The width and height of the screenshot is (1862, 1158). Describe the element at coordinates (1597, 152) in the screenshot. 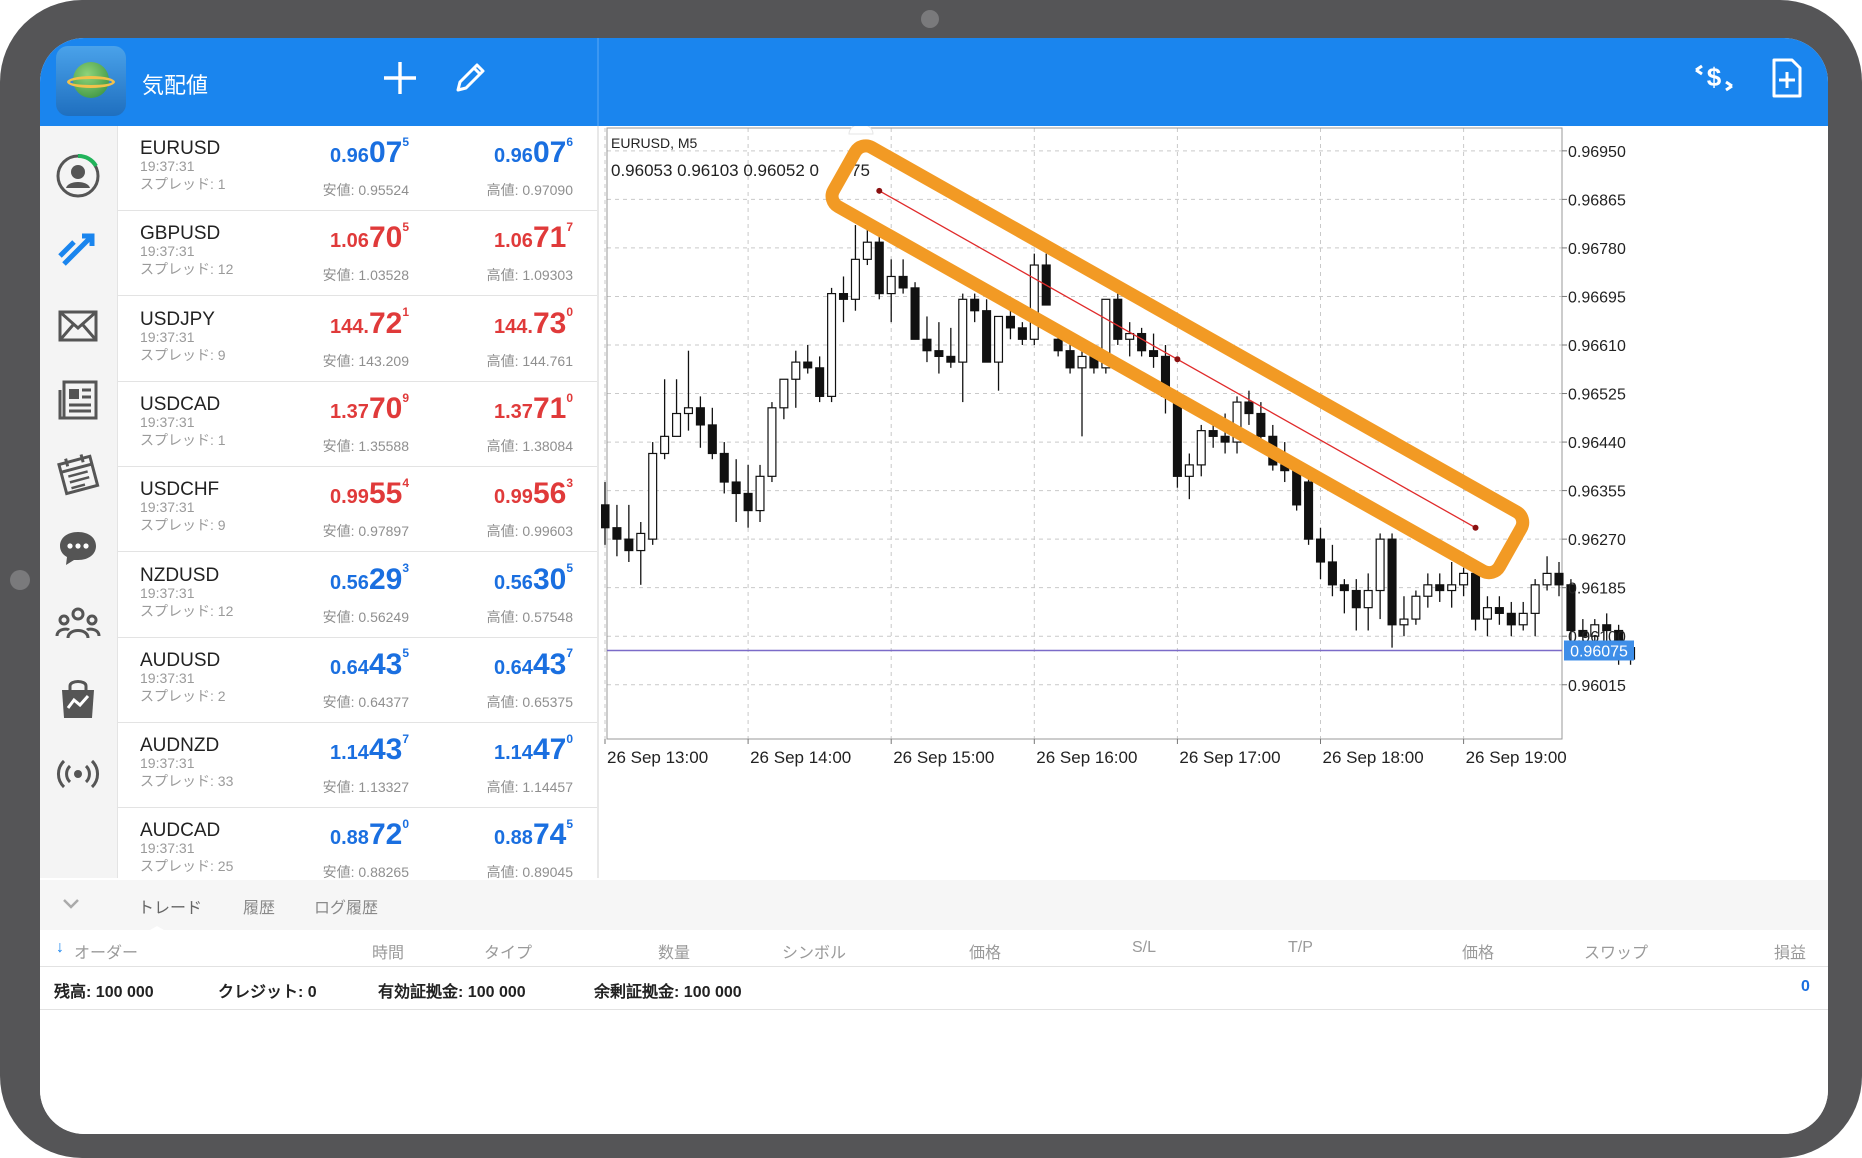

I see `y-tick-label: 0.96950` at that location.